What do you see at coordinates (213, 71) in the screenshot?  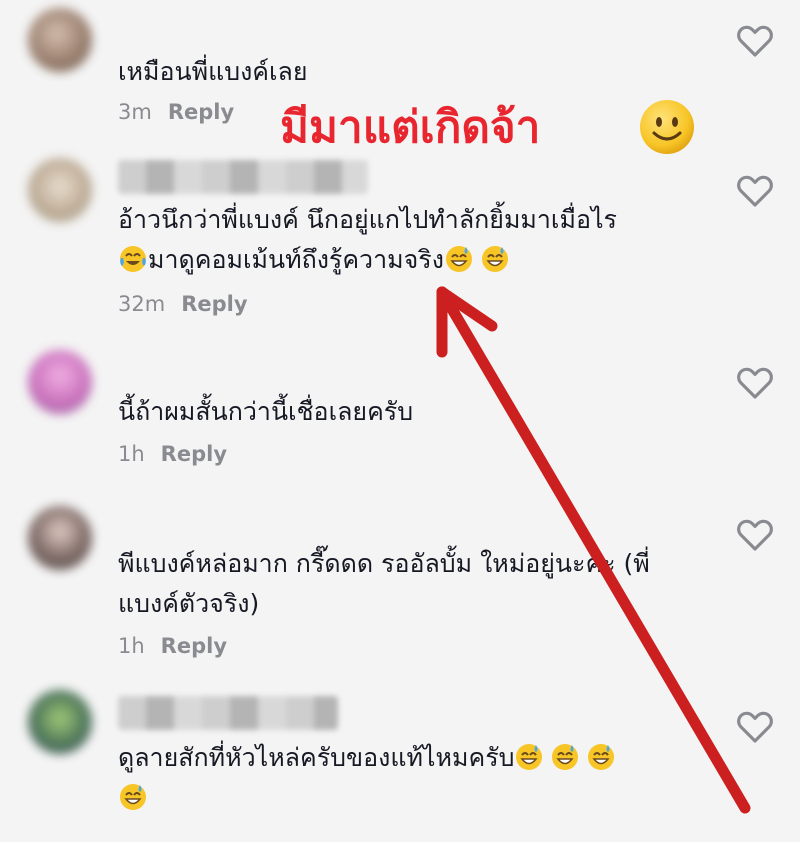 I see `comment-text: เหมือนพี่แบงค์เลย` at bounding box center [213, 71].